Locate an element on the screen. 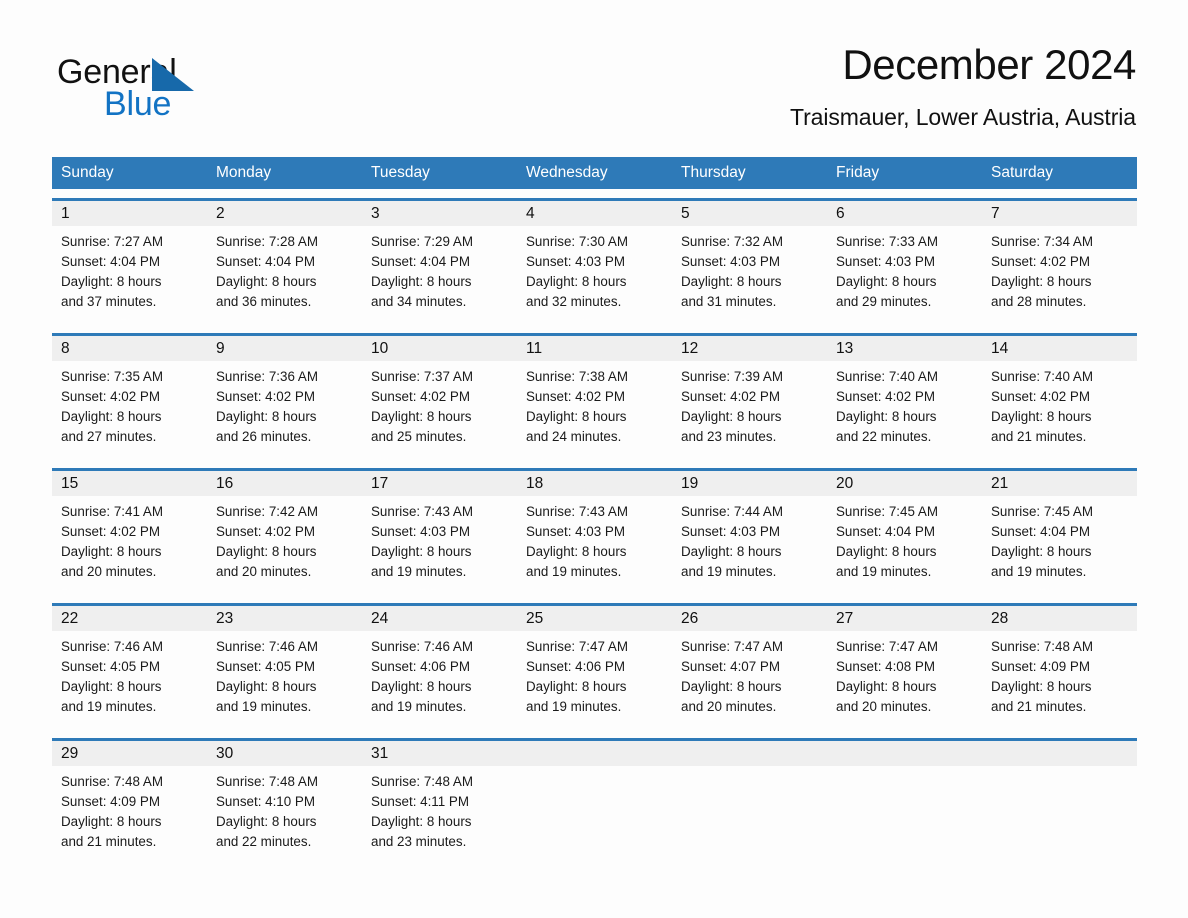 Image resolution: width=1188 pixels, height=918 pixels. week-daynum-band: 1 2 3 4 5 6 7 is located at coordinates (594, 213).